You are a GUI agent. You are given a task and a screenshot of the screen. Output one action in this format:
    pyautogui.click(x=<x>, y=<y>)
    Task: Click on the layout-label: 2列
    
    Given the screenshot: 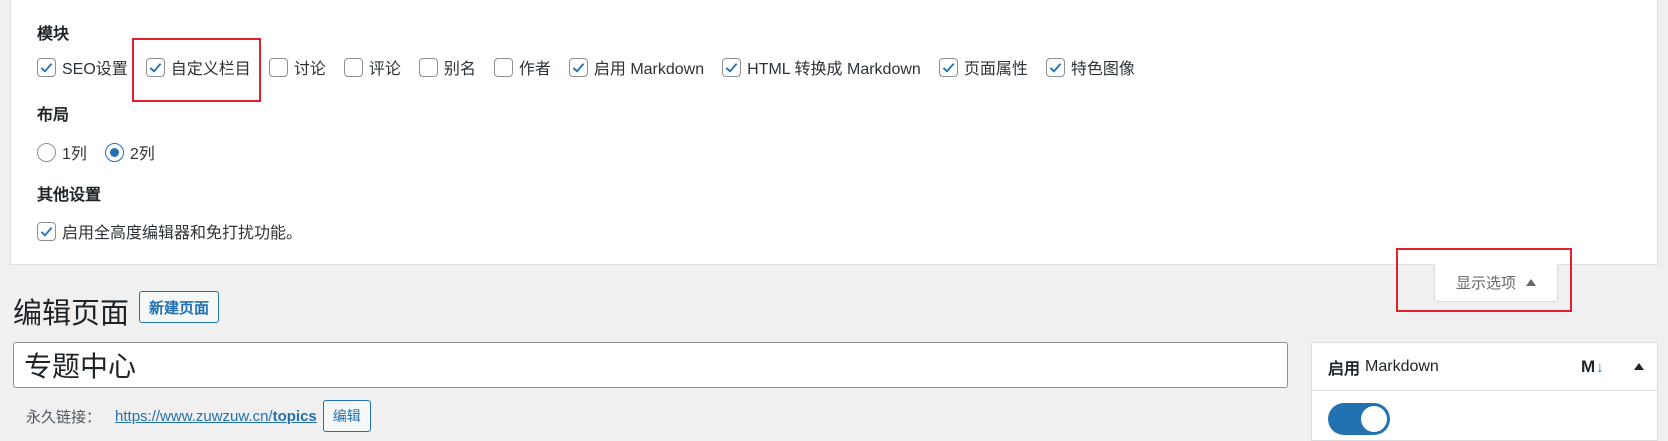 What is the action you would take?
    pyautogui.click(x=142, y=154)
    